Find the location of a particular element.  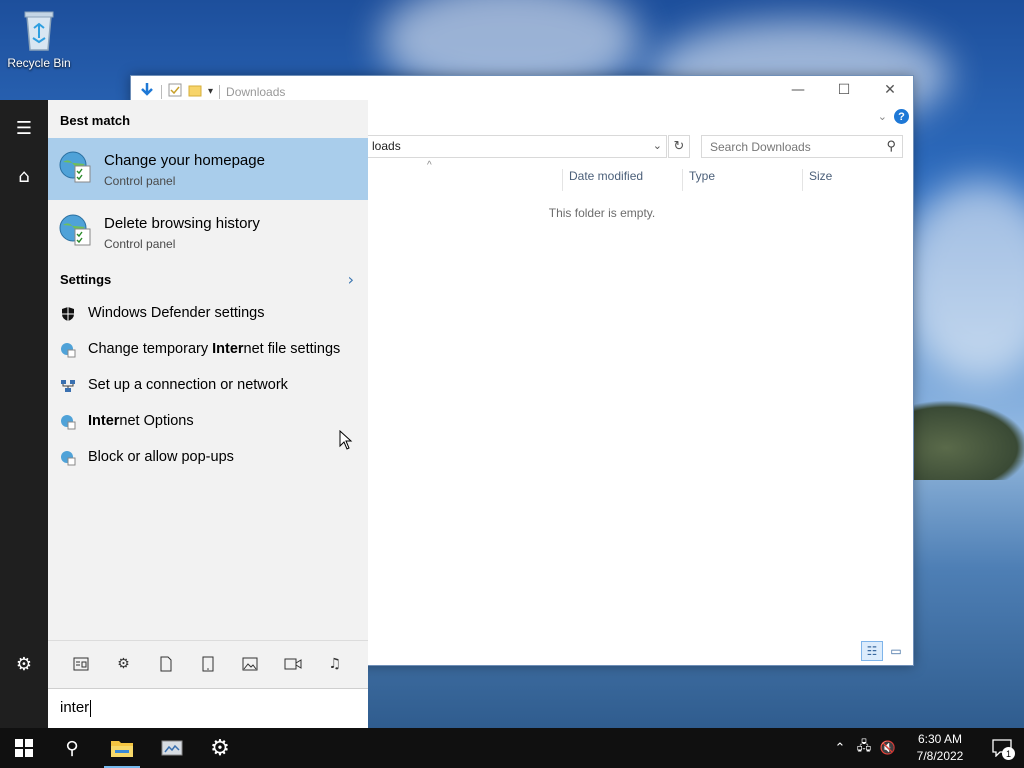

gear-icon: ⚙ is located at coordinates (220, 748).